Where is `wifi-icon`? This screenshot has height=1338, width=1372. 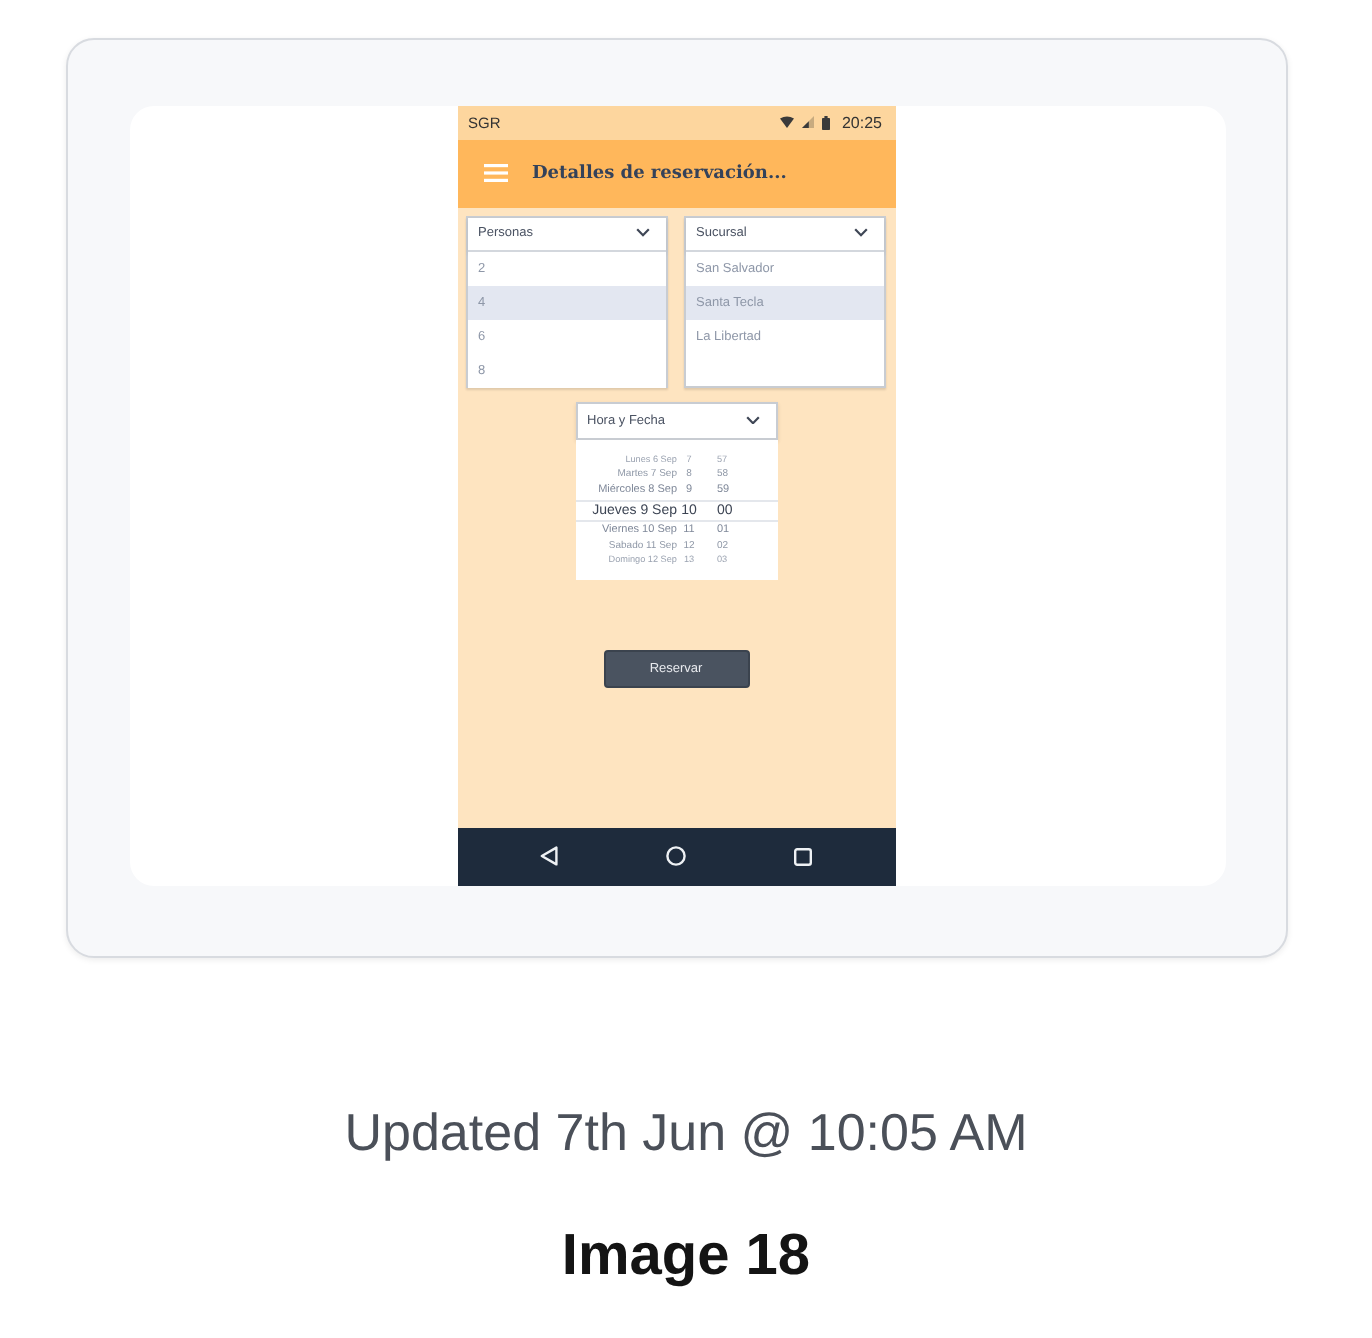
wifi-icon is located at coordinates (786, 122).